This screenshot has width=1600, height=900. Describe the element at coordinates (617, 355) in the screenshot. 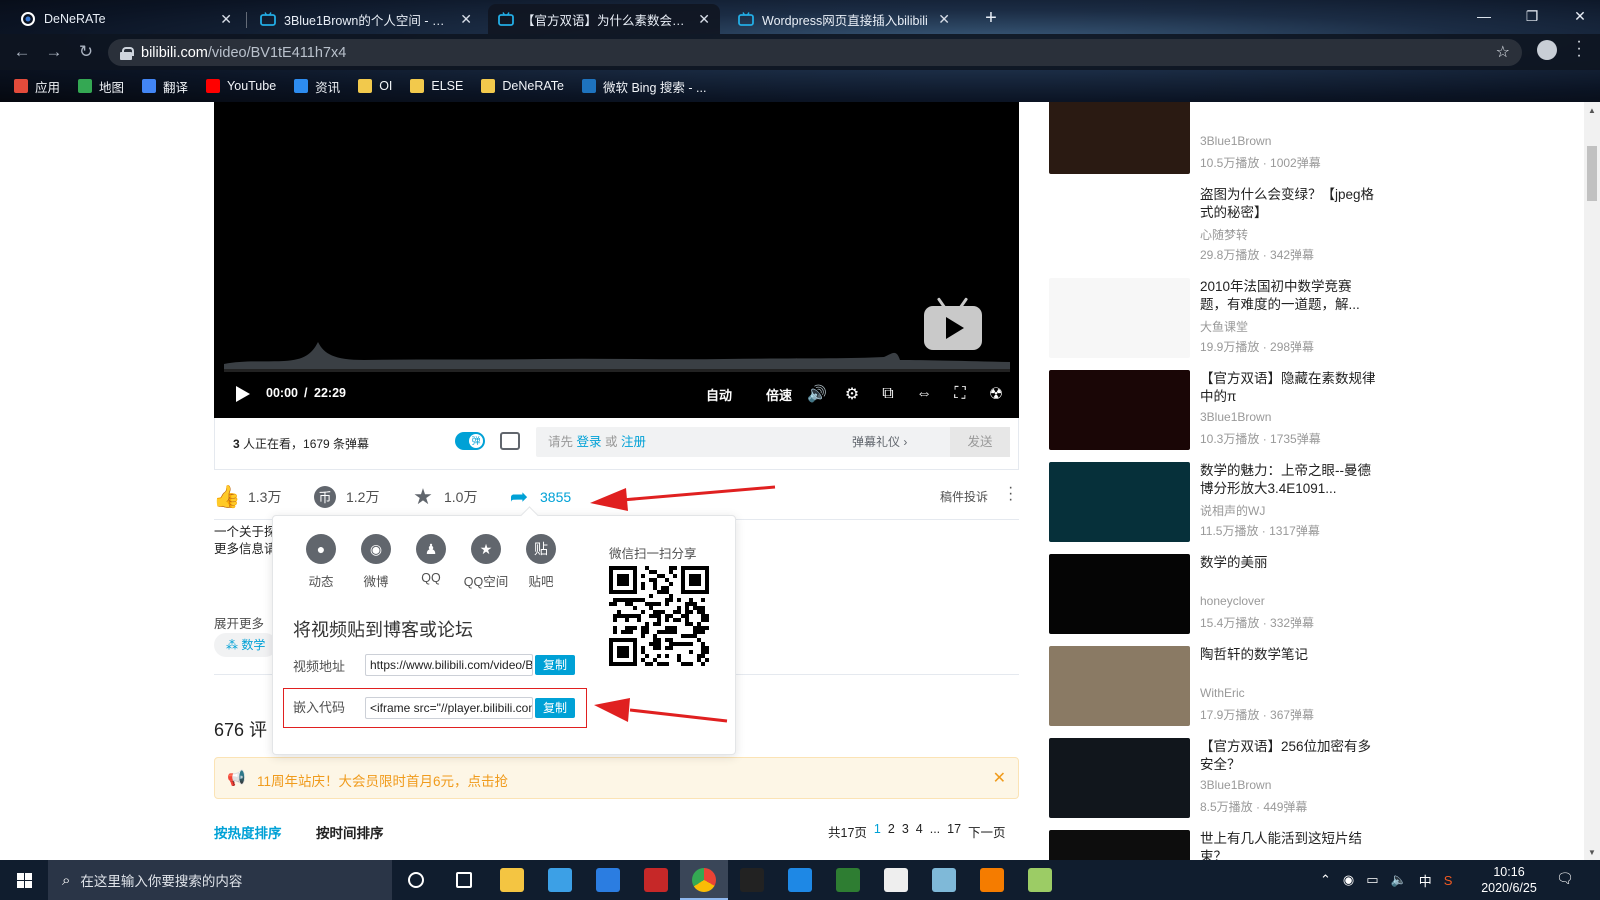

I see `progress-waveform` at that location.